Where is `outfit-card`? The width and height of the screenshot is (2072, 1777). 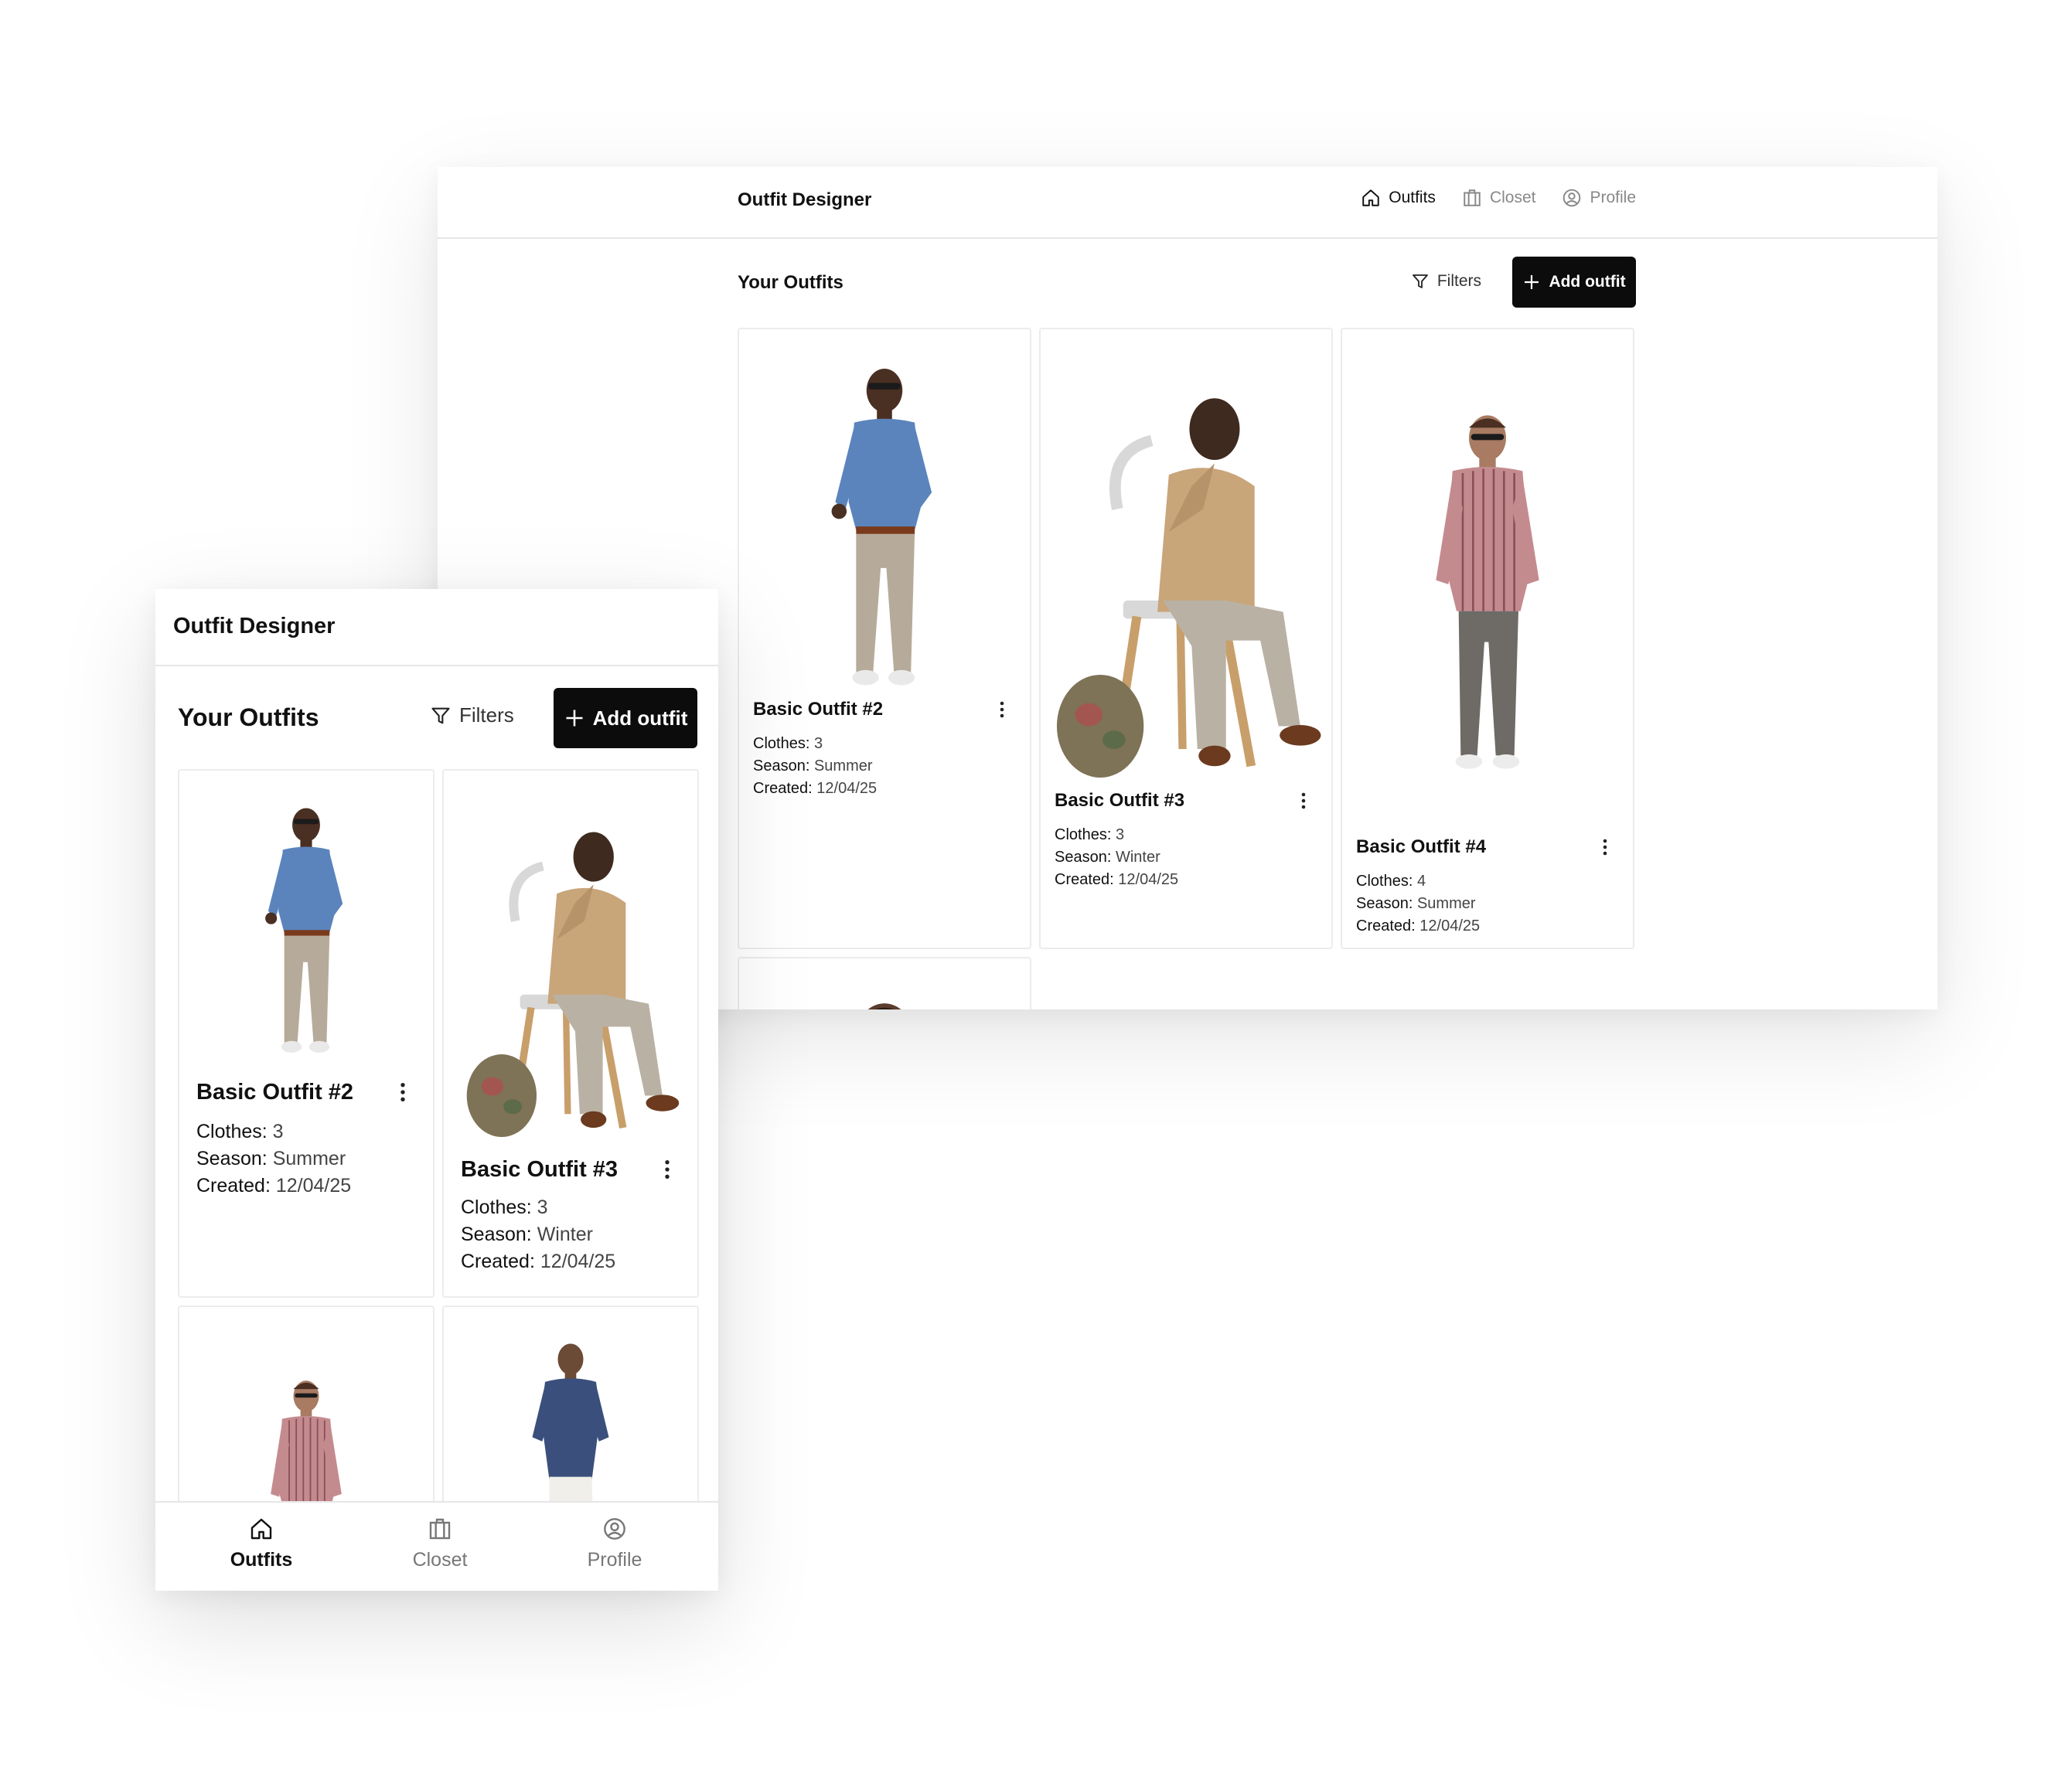 outfit-card is located at coordinates (884, 983).